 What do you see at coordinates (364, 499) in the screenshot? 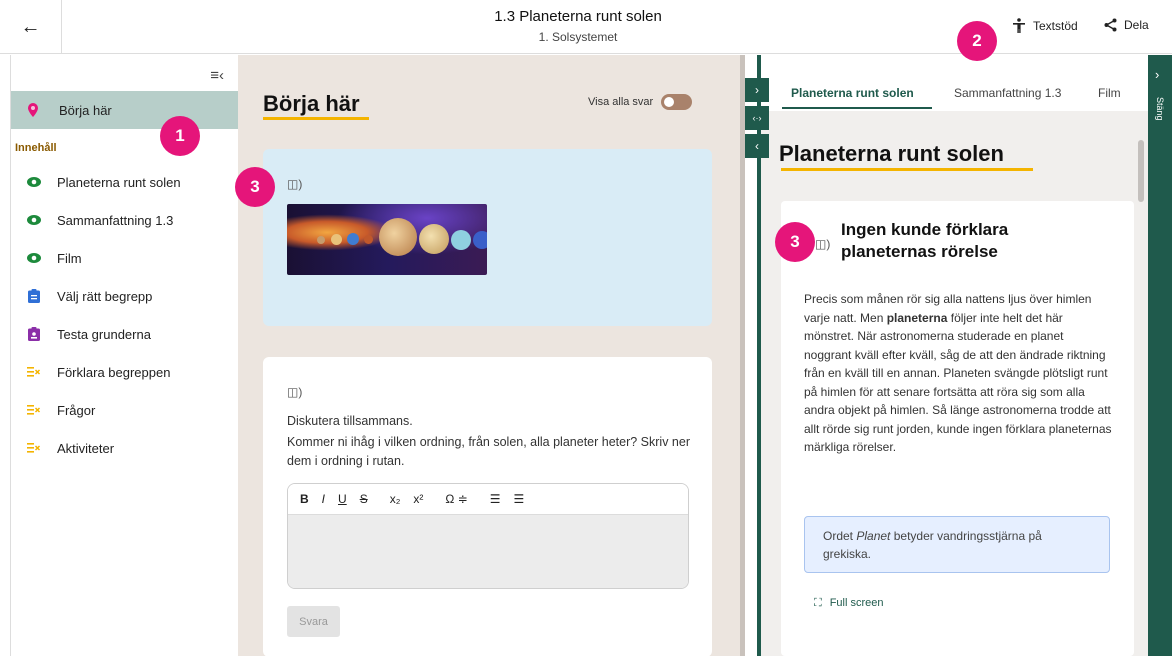
I see `strikethrough-button: S` at bounding box center [364, 499].